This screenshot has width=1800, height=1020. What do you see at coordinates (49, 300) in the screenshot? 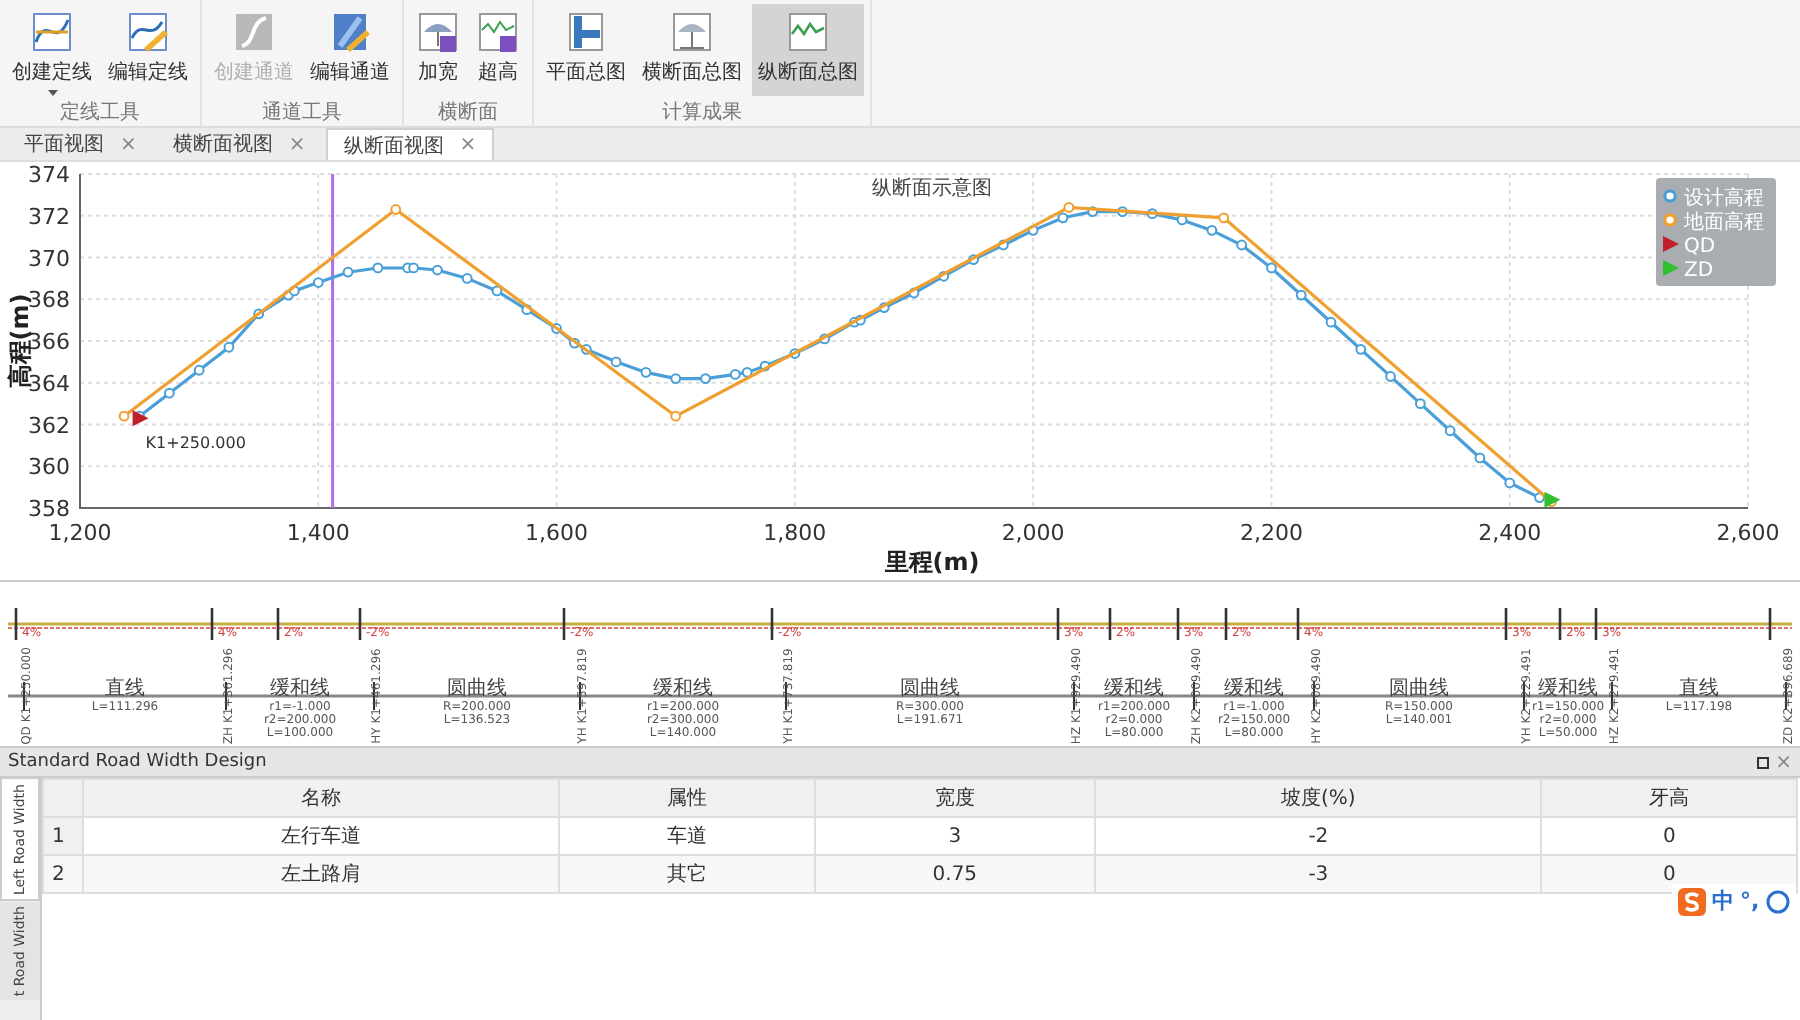
I see `axis-tick-label: 368` at bounding box center [49, 300].